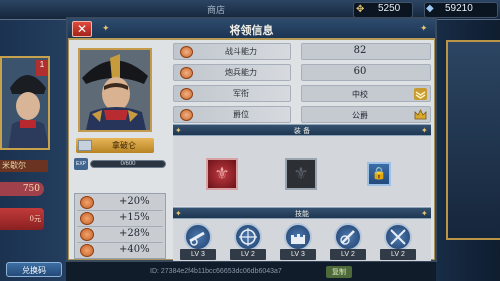  I want to click on gem-amount: 59210, so click(459, 8).